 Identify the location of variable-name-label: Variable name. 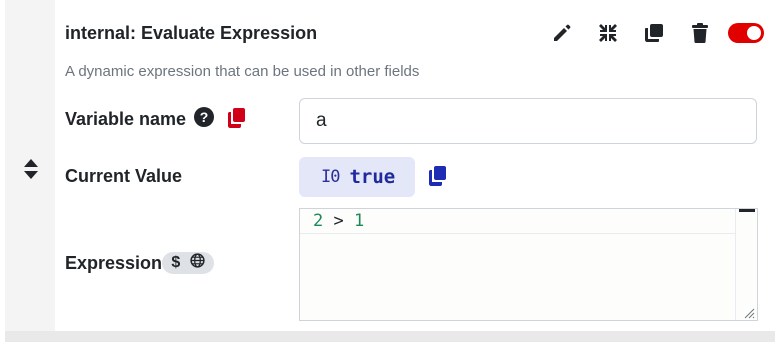
(126, 119).